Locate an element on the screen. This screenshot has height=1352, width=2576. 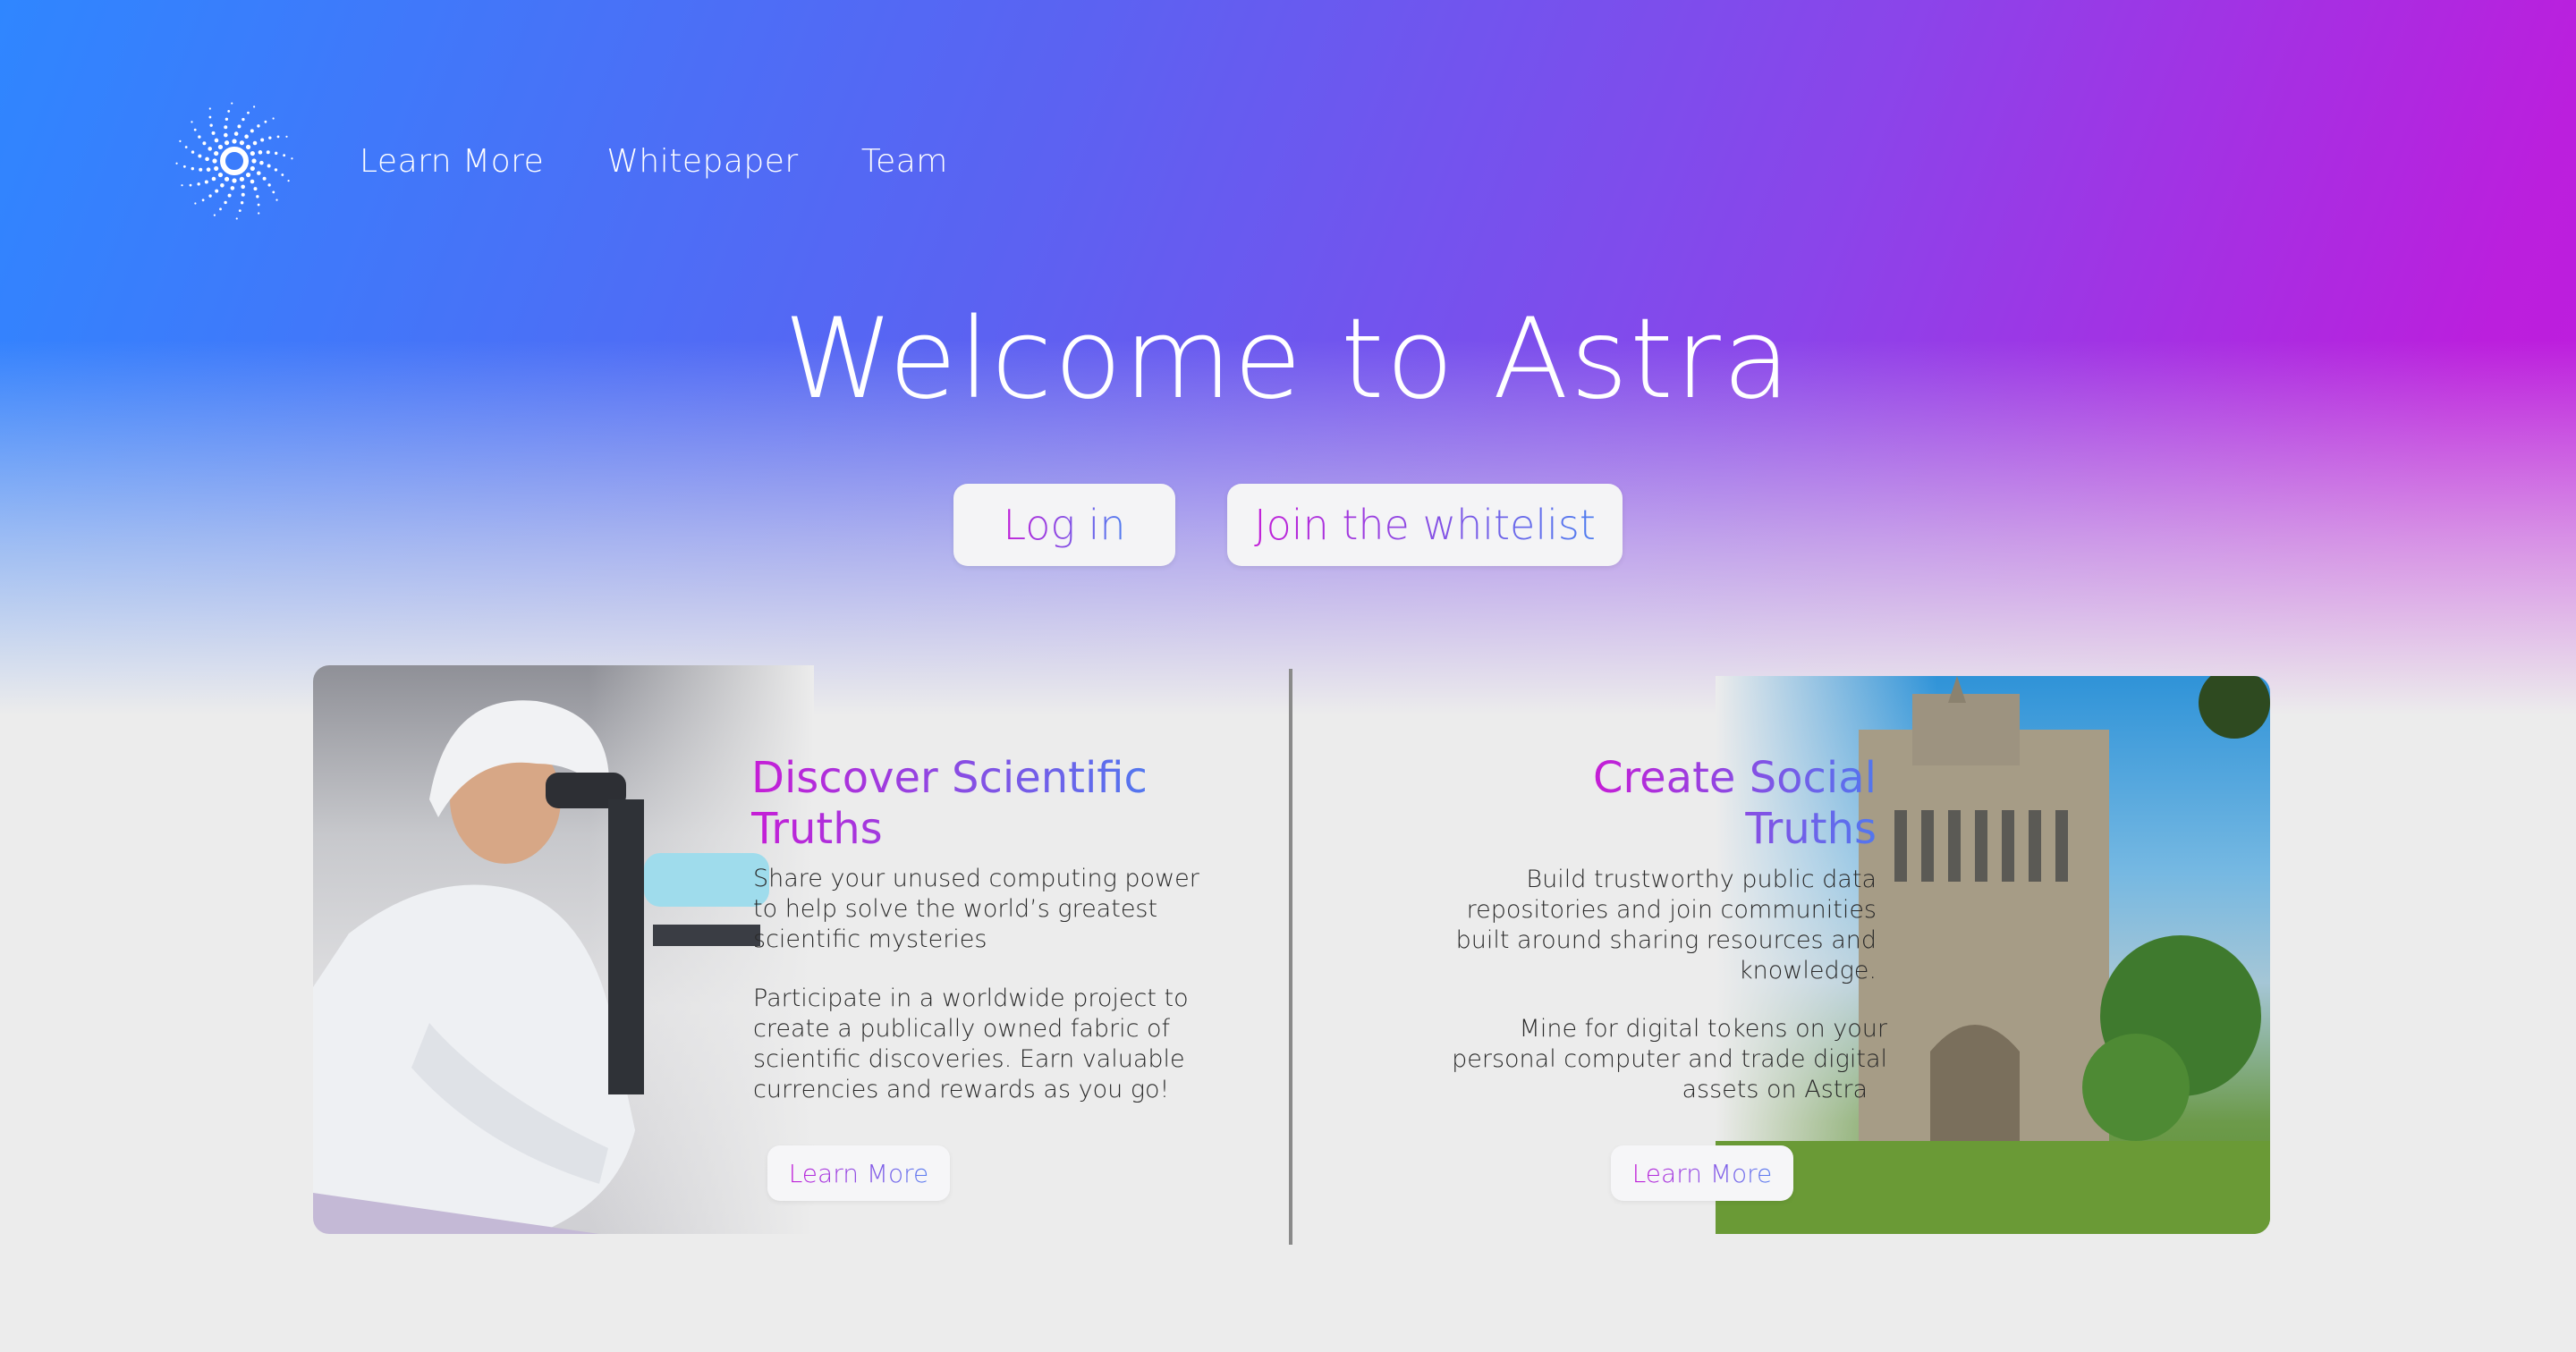
social-card-title: Create Social Truths is located at coordinates (1735, 804).